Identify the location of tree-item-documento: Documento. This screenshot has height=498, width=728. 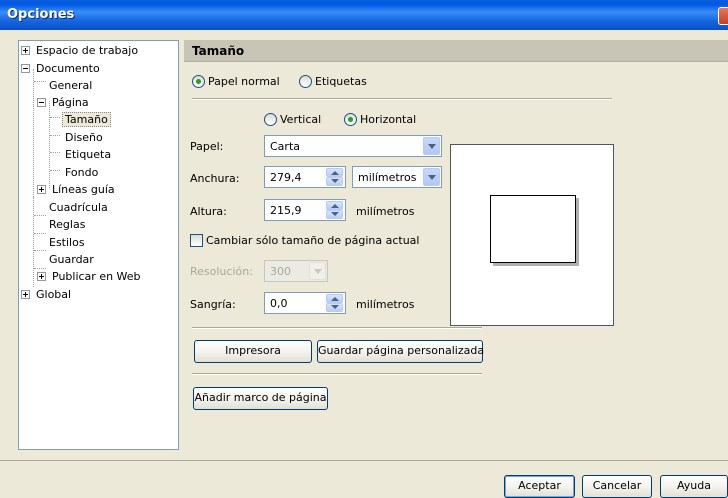
(61, 69).